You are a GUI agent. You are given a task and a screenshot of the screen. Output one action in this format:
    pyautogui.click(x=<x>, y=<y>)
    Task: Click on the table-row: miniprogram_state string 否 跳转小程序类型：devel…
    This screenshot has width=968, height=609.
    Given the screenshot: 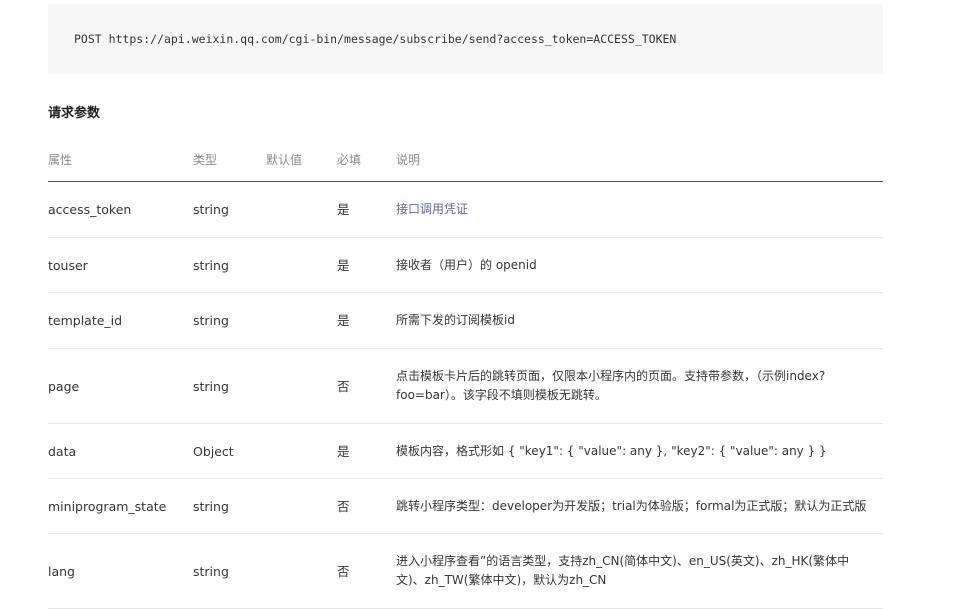 What is the action you would take?
    pyautogui.click(x=465, y=506)
    